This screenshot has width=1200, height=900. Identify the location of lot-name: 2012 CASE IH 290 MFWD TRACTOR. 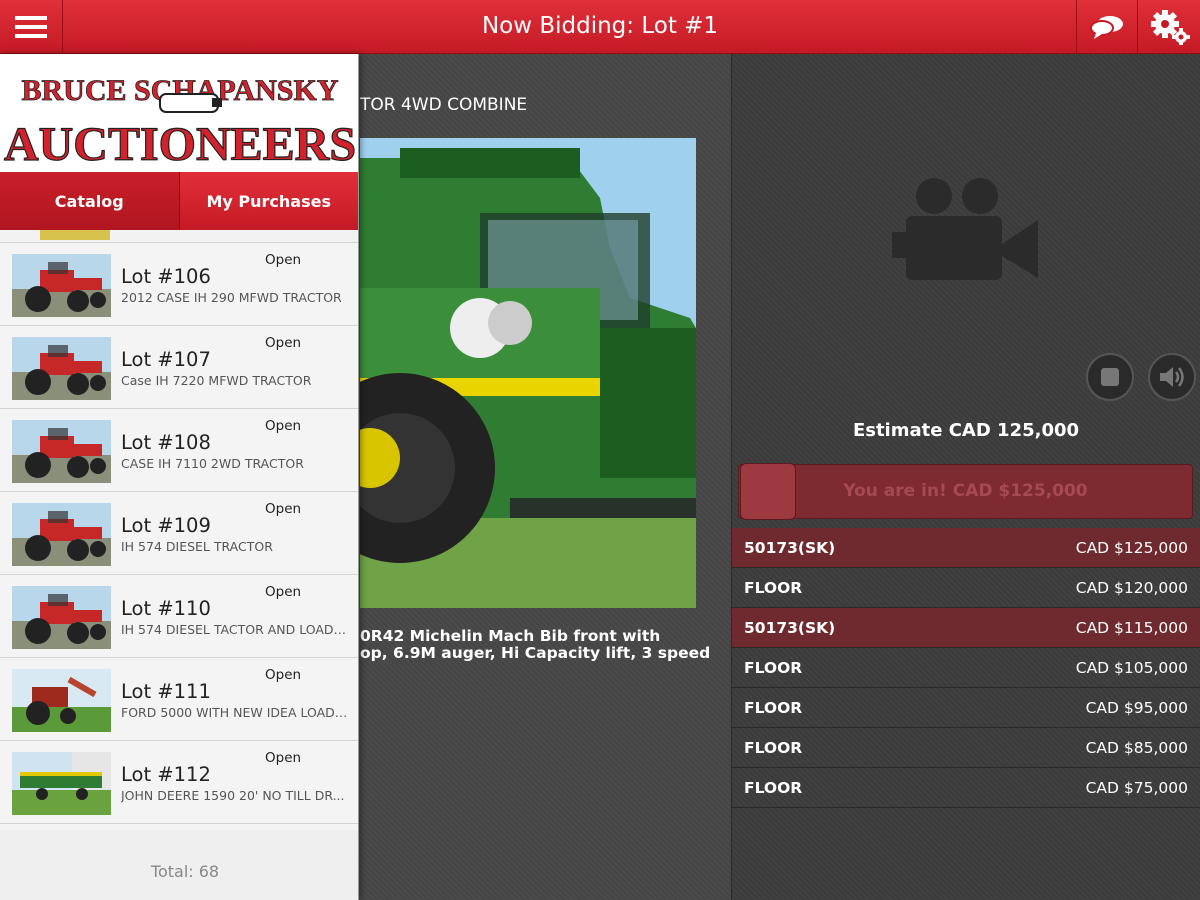
(231, 297).